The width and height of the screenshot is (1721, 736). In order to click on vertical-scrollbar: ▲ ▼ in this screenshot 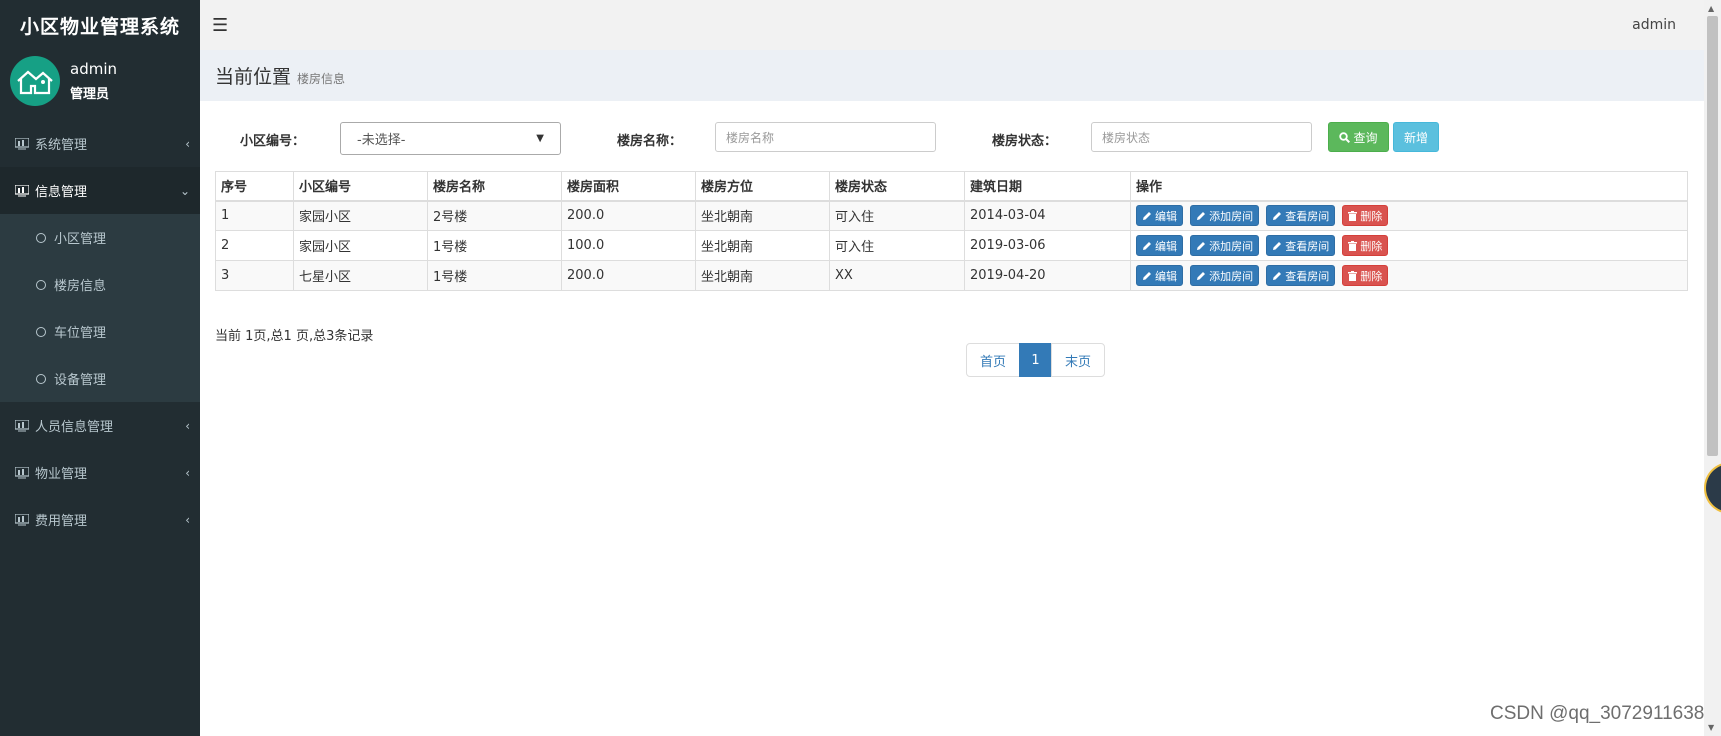, I will do `click(1712, 368)`.